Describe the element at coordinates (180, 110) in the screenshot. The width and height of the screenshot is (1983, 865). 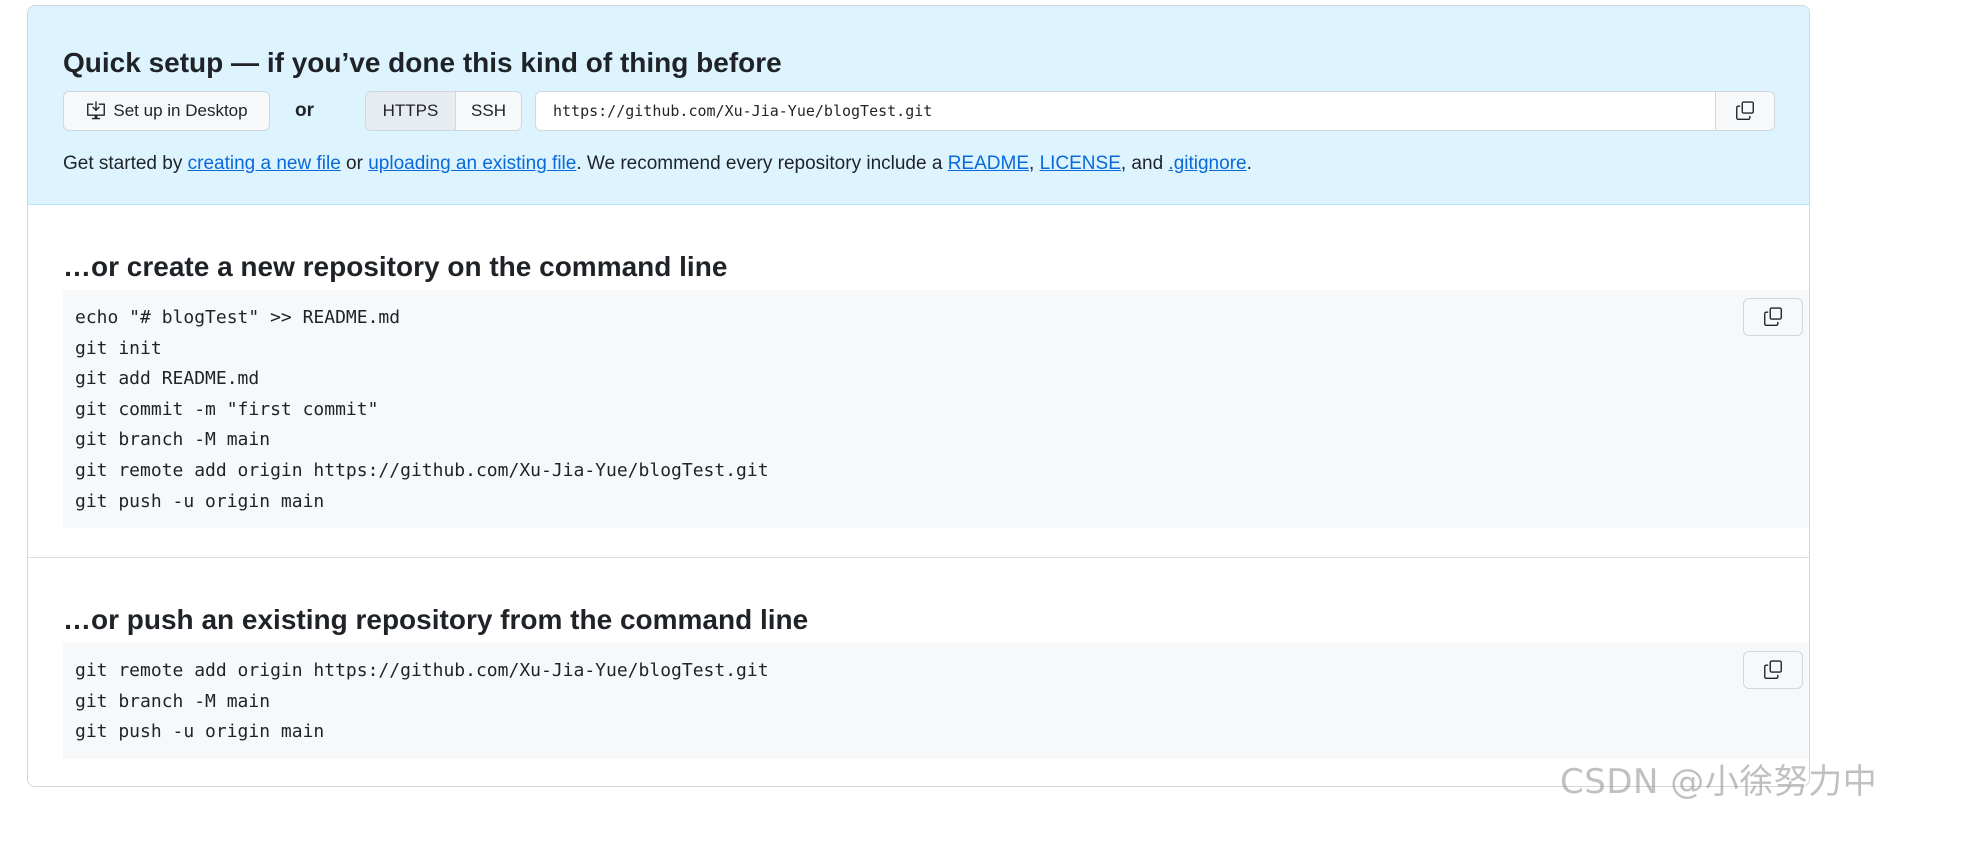
I see `setup-in-desktop-label: Set up in Desktop` at that location.